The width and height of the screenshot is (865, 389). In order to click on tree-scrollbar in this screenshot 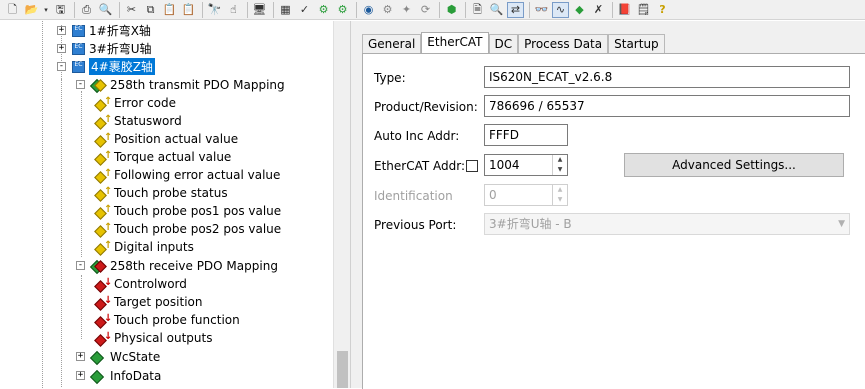, I will do `click(342, 204)`.